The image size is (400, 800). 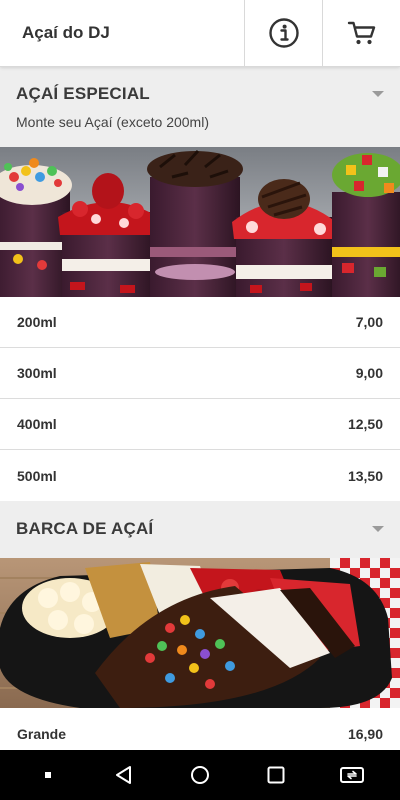 What do you see at coordinates (83, 93) in the screenshot?
I see `section-title: AÇAÍ ESPECIAL` at bounding box center [83, 93].